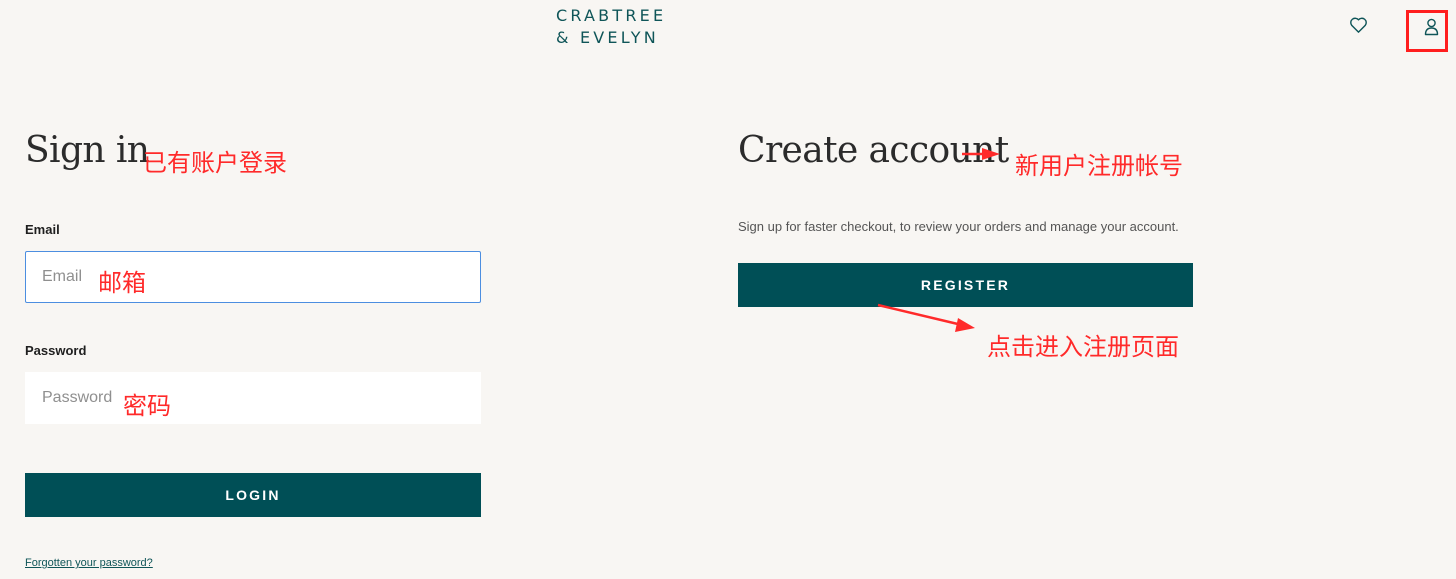  Describe the element at coordinates (215, 163) in the screenshot. I see `signin-annotation: 已有账户登录` at that location.